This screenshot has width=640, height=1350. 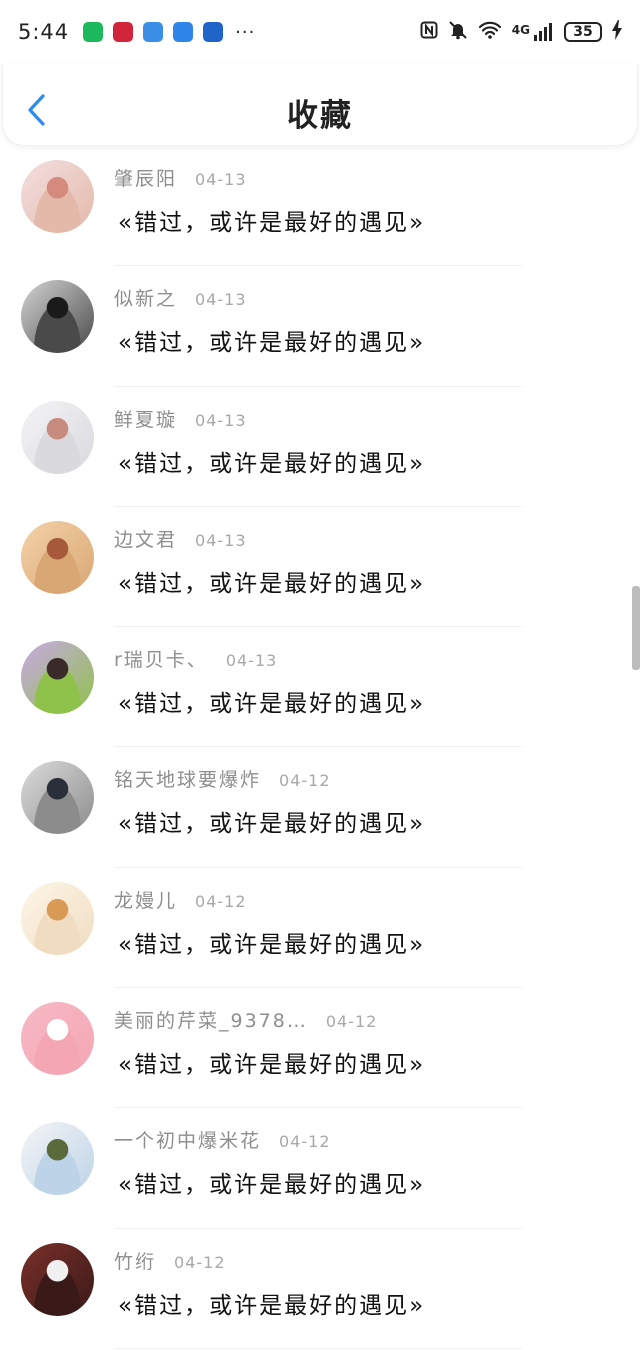 I want to click on status-right: 4G 35, so click(x=521, y=32).